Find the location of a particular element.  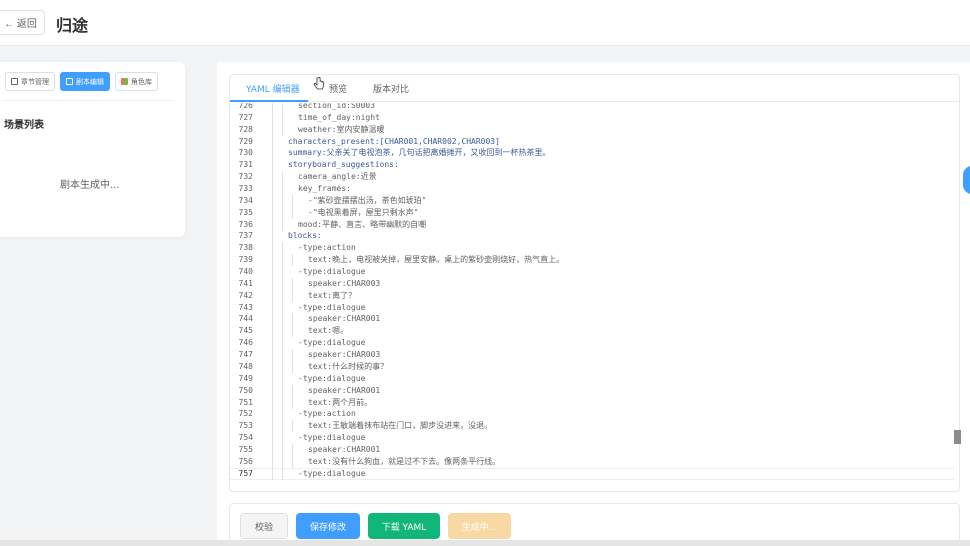

code-text: -"电视黑着屏，屋里只剩水声" is located at coordinates (363, 212).